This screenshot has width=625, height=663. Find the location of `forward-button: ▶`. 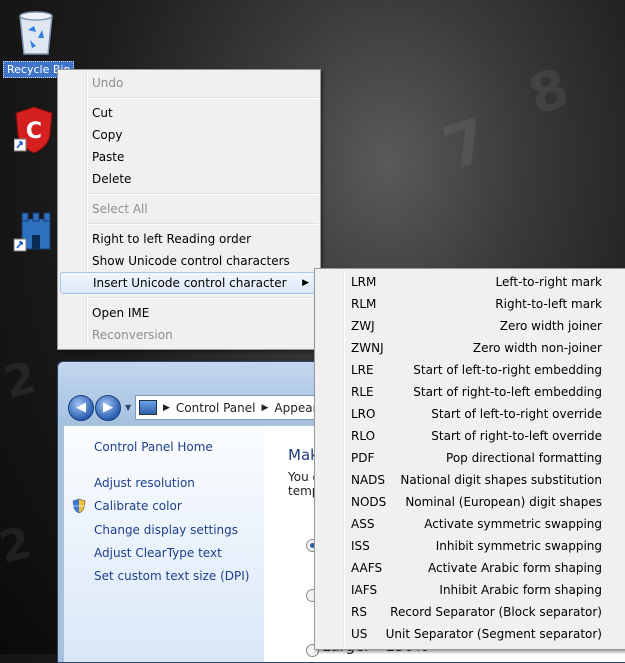

forward-button: ▶ is located at coordinates (108, 408).